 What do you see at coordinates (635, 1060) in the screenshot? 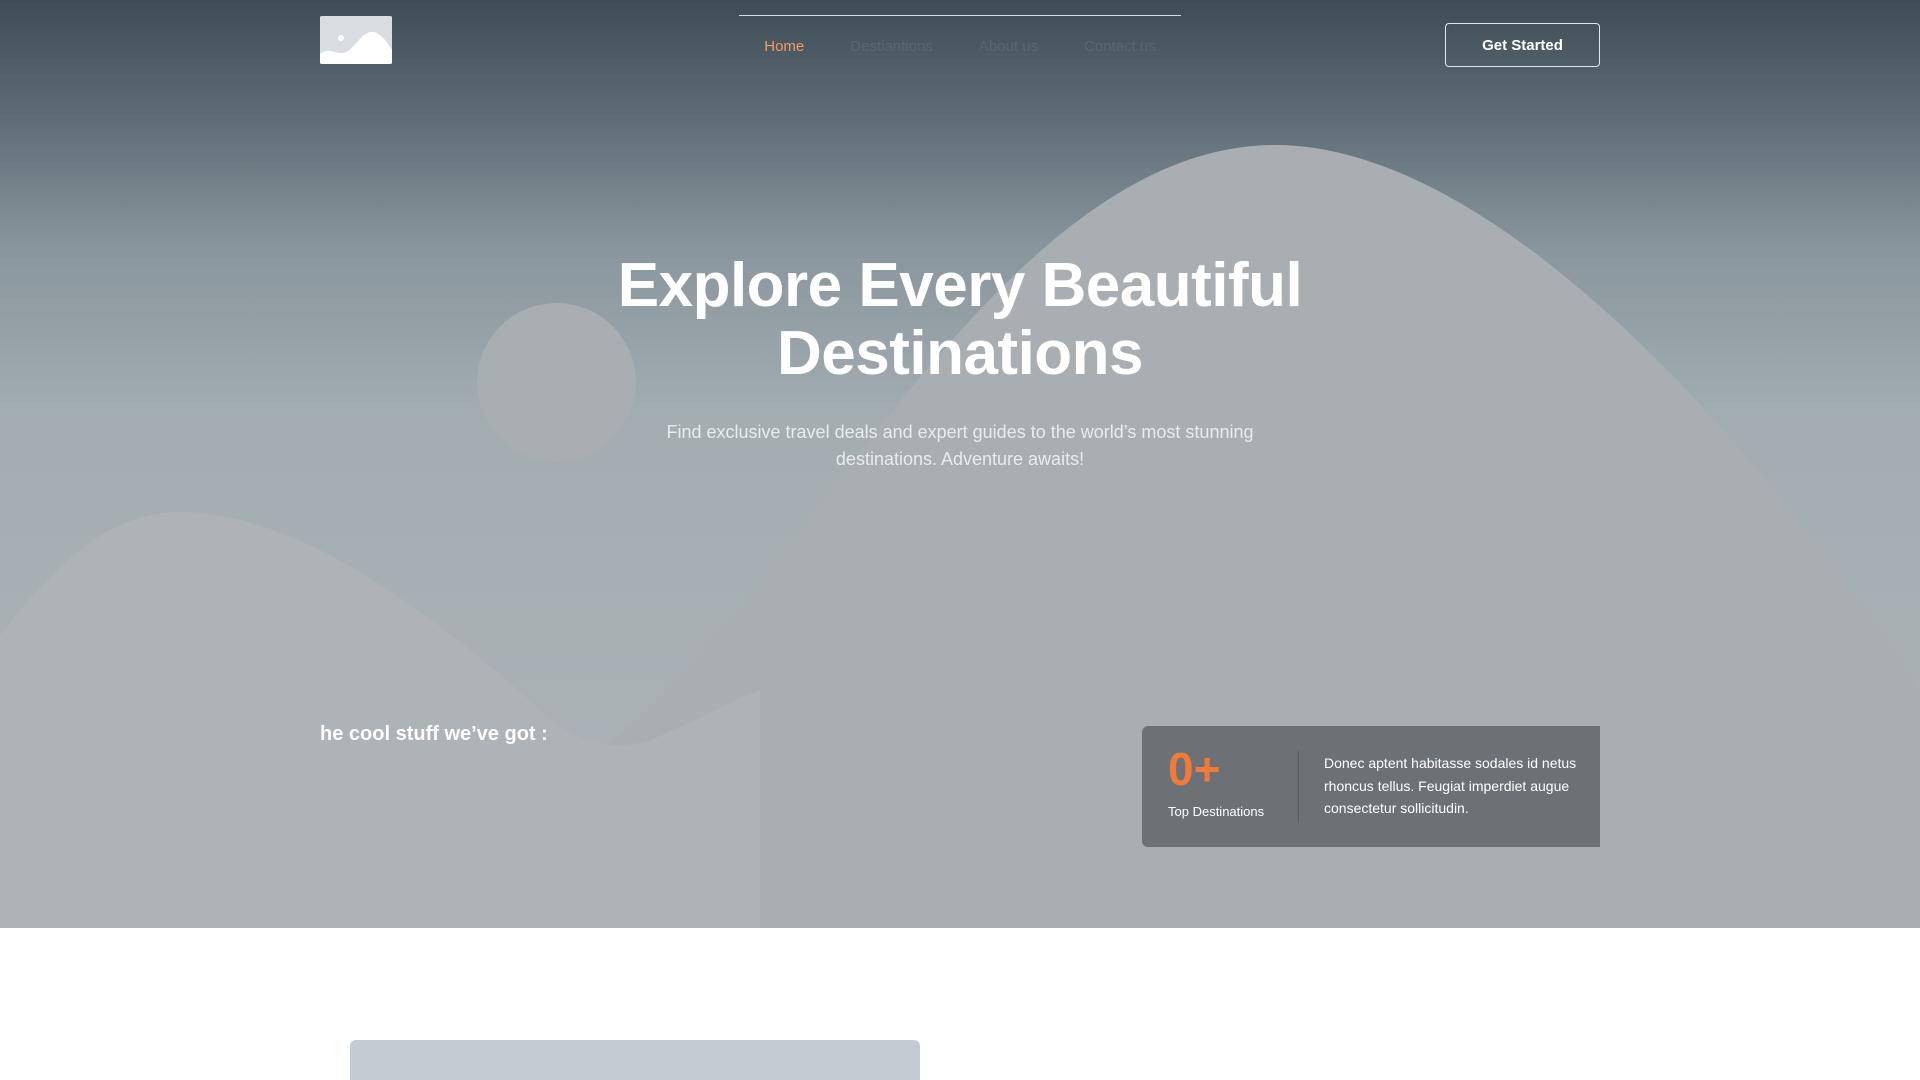
I see `content-card` at bounding box center [635, 1060].